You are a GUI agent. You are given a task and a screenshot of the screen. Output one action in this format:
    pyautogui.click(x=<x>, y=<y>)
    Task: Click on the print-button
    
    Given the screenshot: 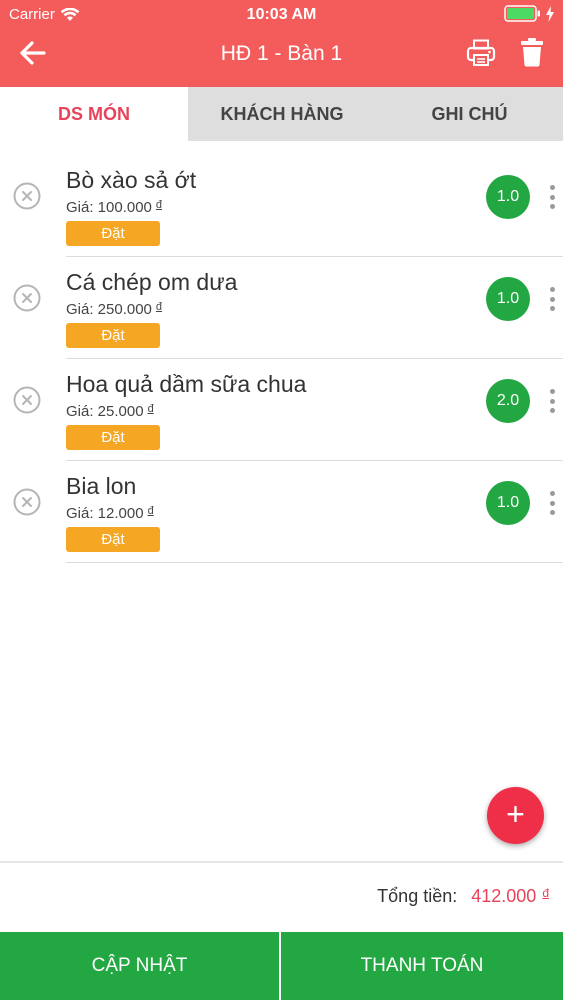 What is the action you would take?
    pyautogui.click(x=481, y=53)
    